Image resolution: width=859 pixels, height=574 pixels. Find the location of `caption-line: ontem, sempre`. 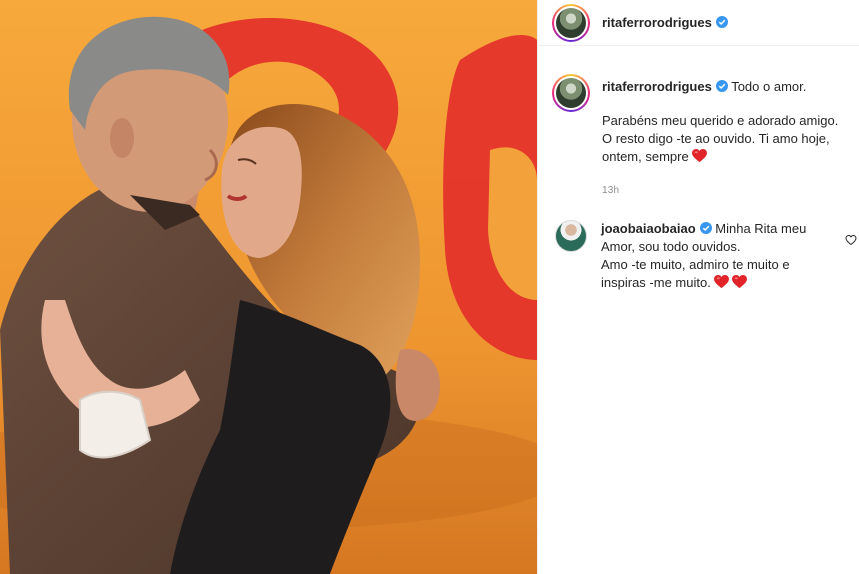

caption-line: ontem, sempre is located at coordinates (645, 156).